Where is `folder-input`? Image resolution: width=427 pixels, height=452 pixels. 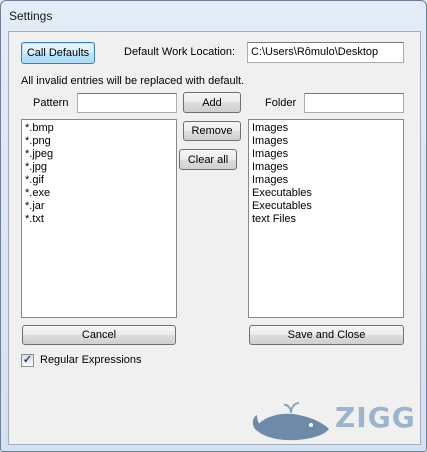 folder-input is located at coordinates (354, 103).